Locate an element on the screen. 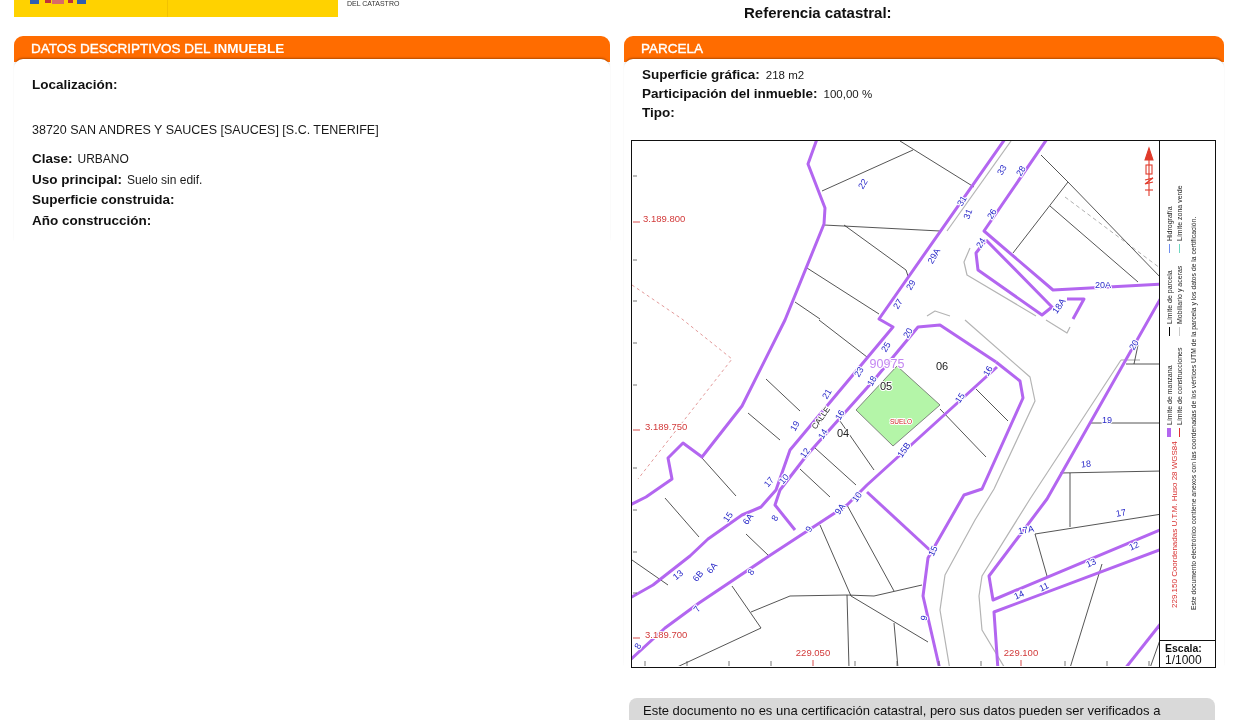  notice-text: Este documento no es una certificación catastral, pero sus datos pueden ser verificados a is located at coordinates (902, 711).